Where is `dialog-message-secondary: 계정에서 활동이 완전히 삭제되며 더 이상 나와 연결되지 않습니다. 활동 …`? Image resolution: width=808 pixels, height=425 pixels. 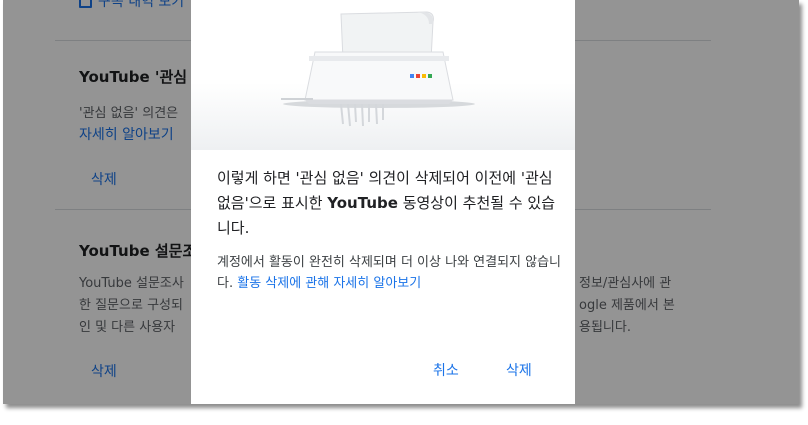
dialog-message-secondary: 계정에서 활동이 완전히 삭제되며 더 이상 나와 연결되지 않습니다. 활동 … is located at coordinates (389, 273).